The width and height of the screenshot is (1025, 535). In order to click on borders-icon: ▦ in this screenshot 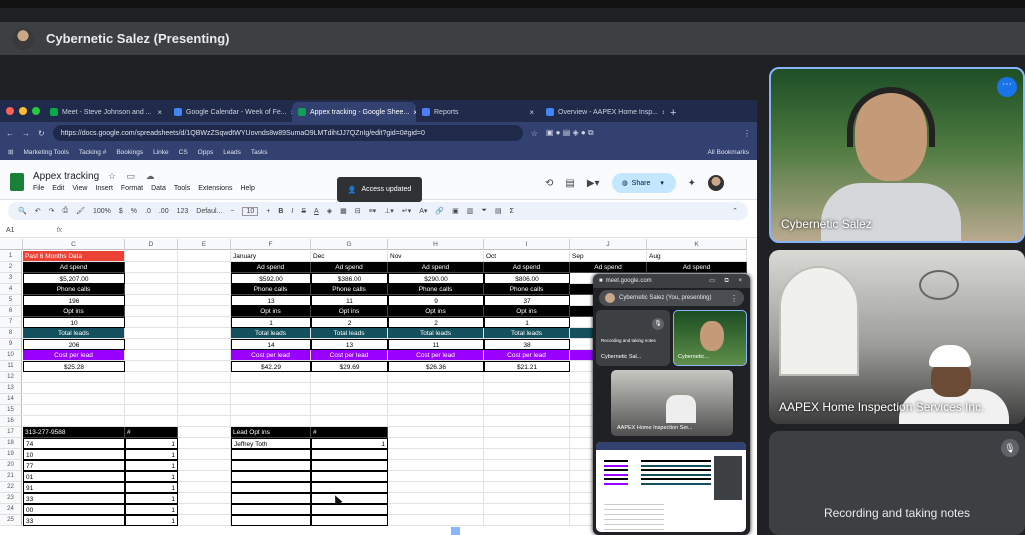, I will do `click(343, 211)`.